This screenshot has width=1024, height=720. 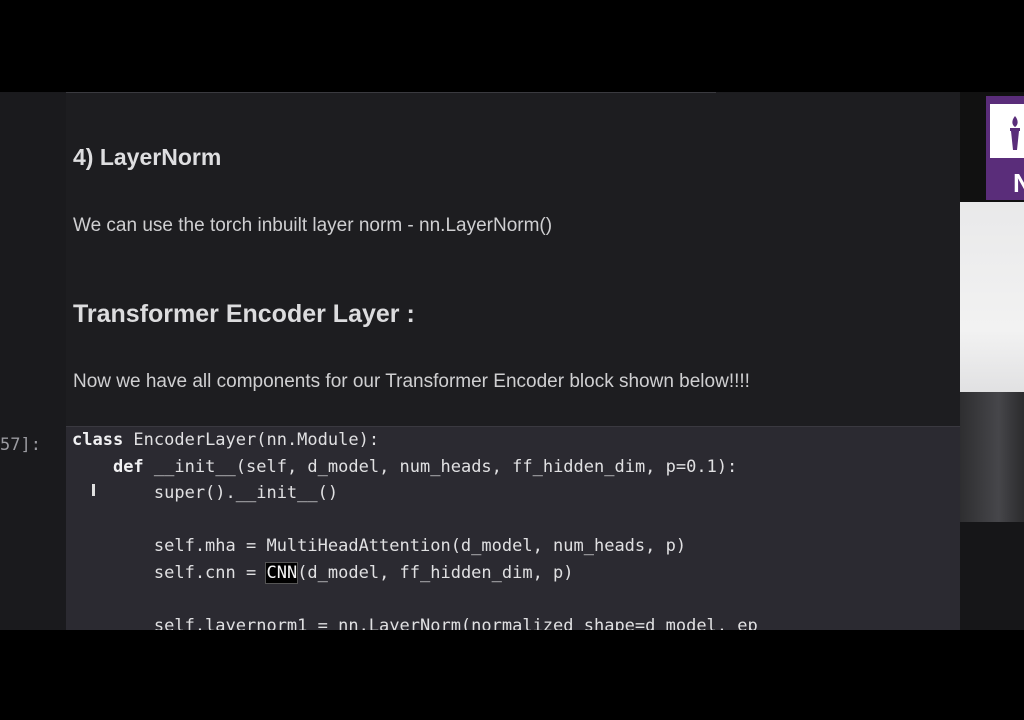 I want to click on letterbox-top, so click(x=512, y=46).